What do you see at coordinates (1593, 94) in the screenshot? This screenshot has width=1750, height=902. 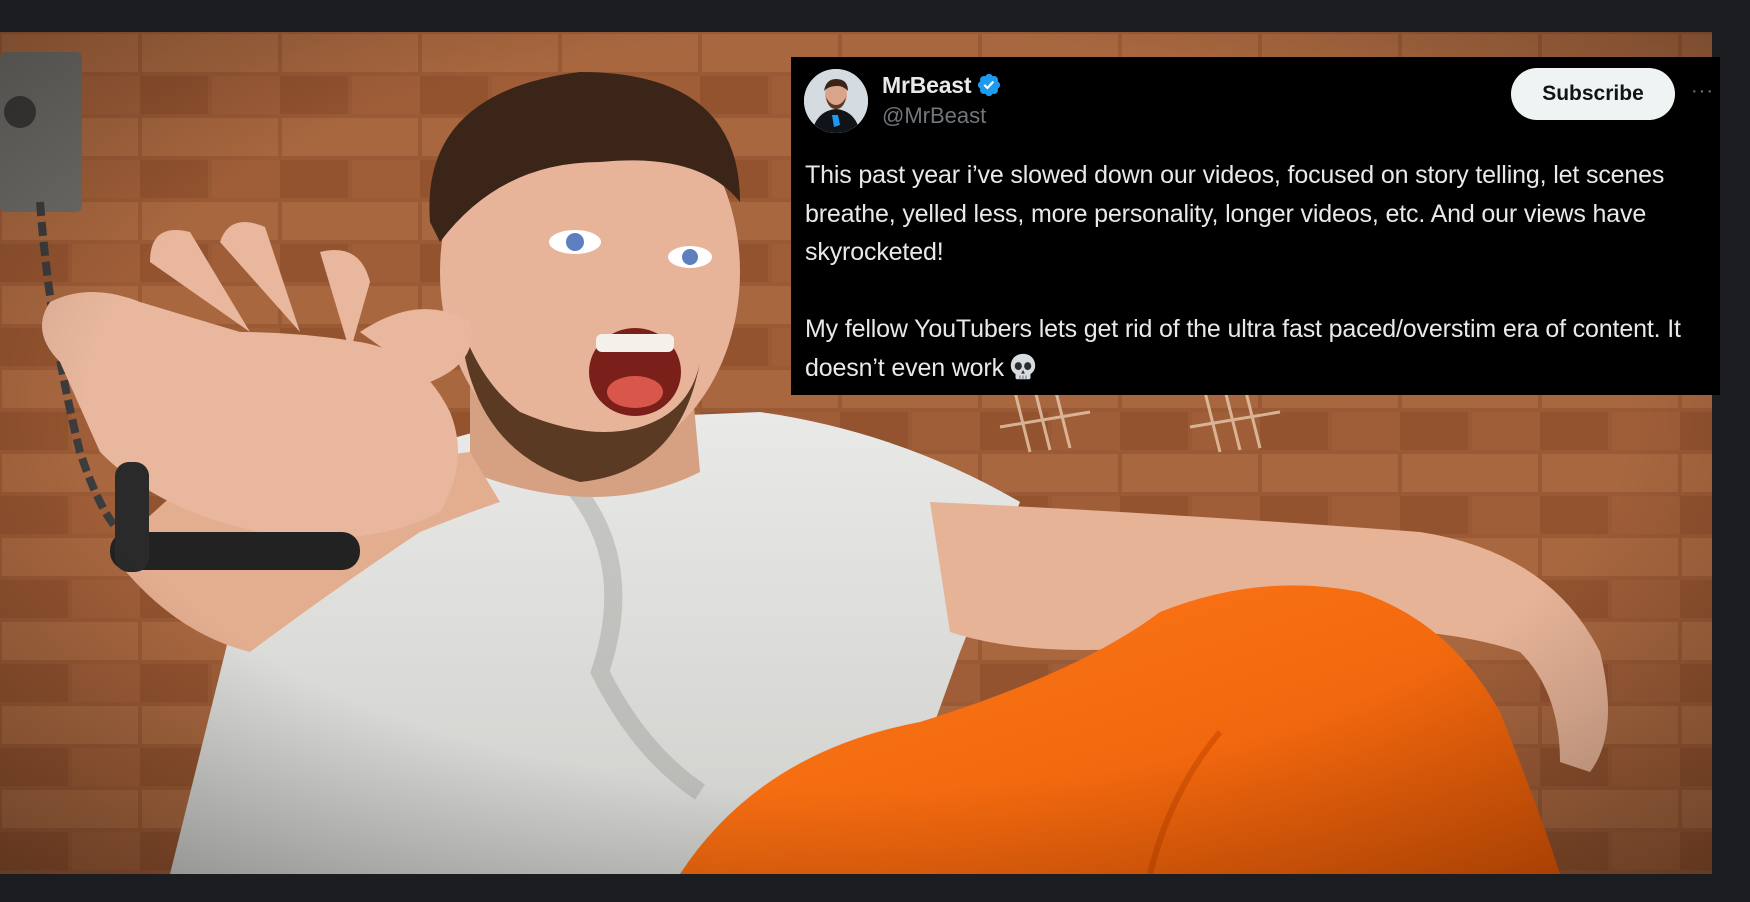 I see `subscribe-button: Subscribe` at bounding box center [1593, 94].